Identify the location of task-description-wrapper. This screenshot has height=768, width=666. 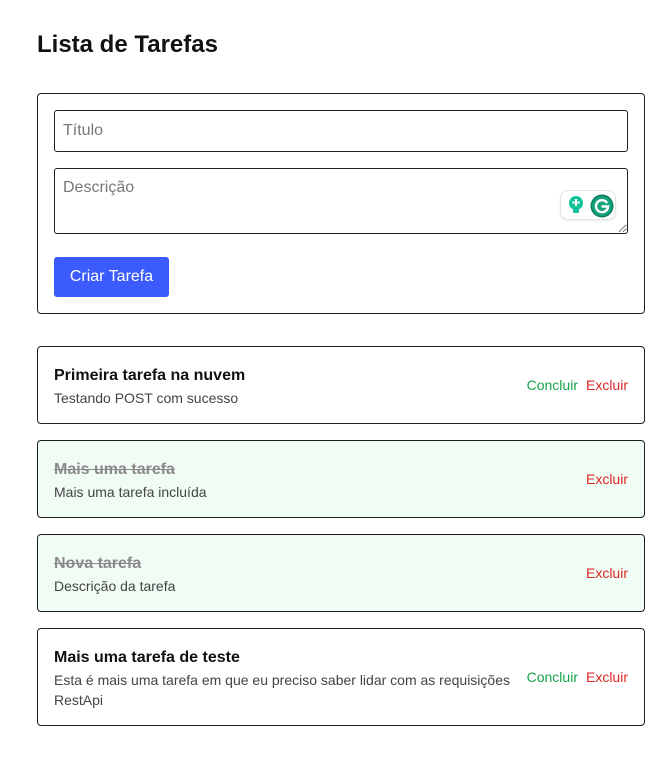
(341, 201).